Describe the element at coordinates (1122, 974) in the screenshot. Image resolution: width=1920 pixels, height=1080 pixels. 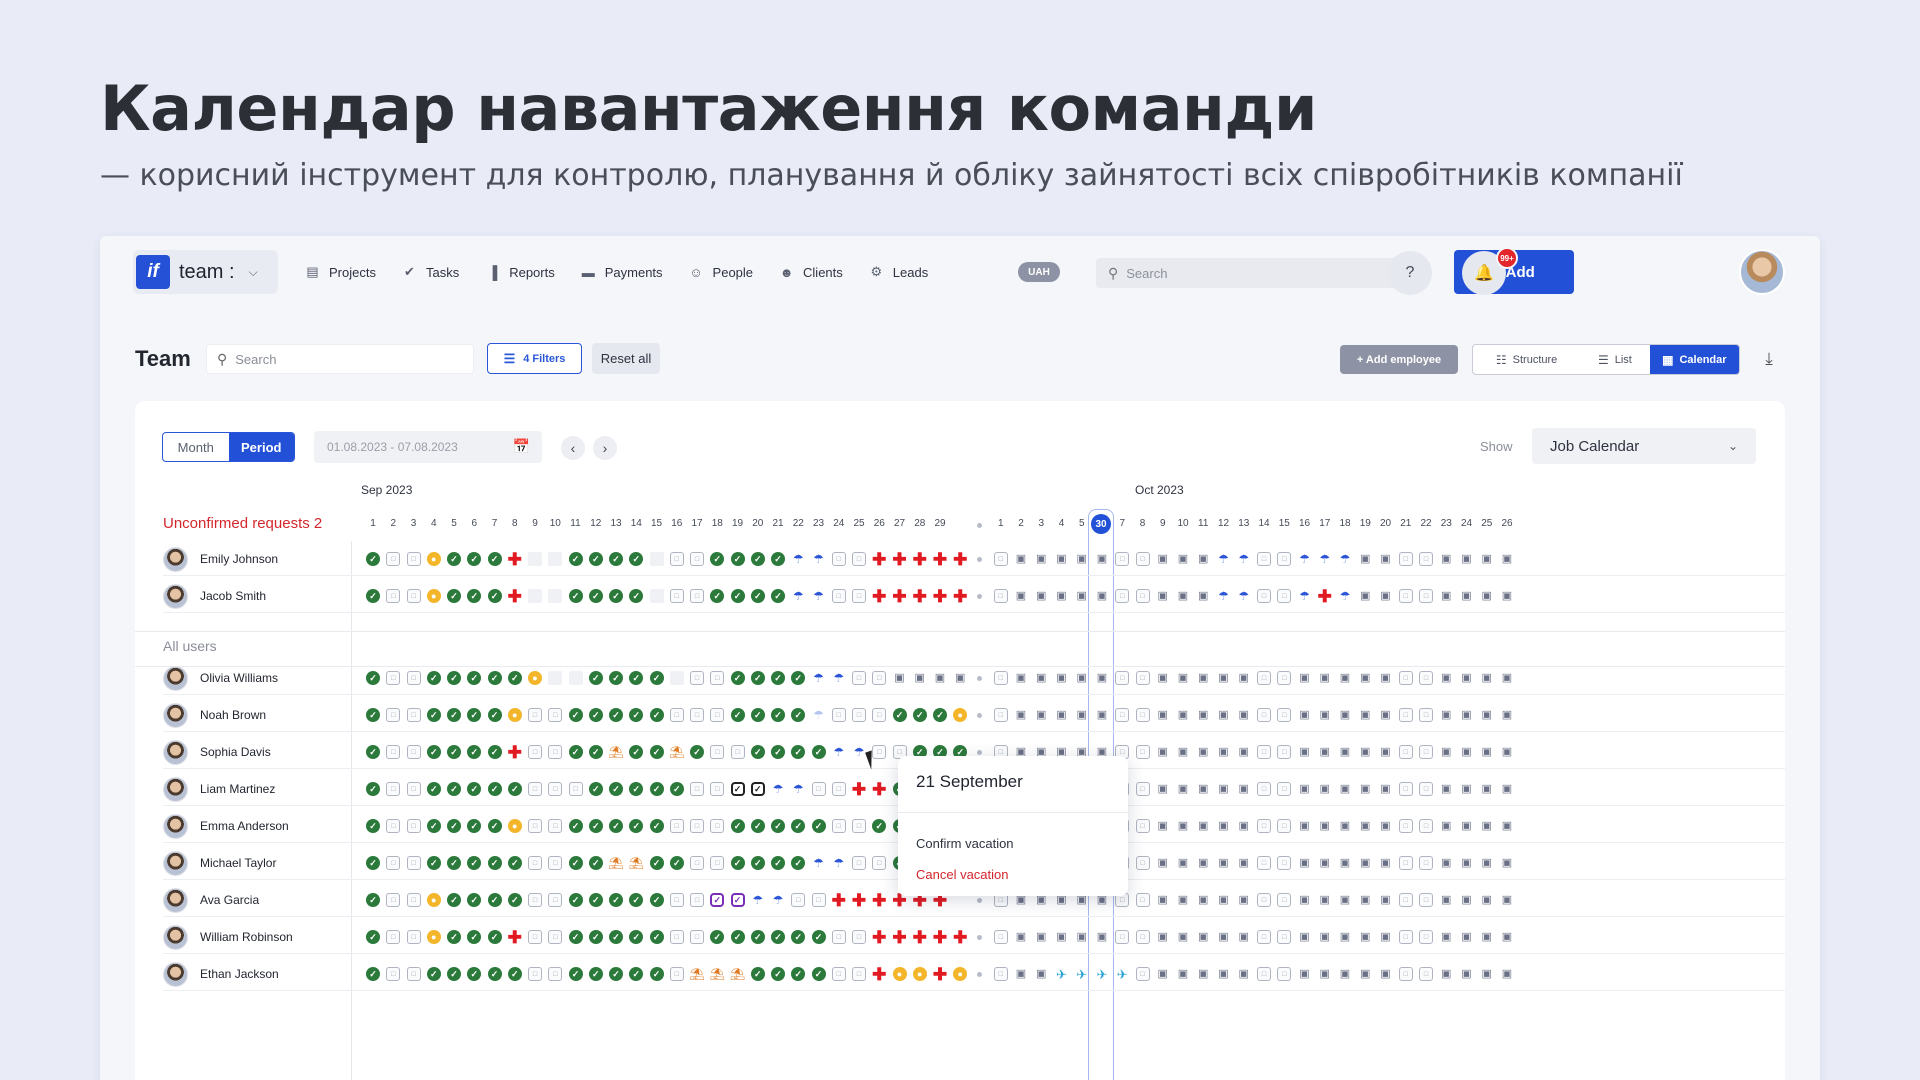
I see `flight-icon: ✈` at that location.